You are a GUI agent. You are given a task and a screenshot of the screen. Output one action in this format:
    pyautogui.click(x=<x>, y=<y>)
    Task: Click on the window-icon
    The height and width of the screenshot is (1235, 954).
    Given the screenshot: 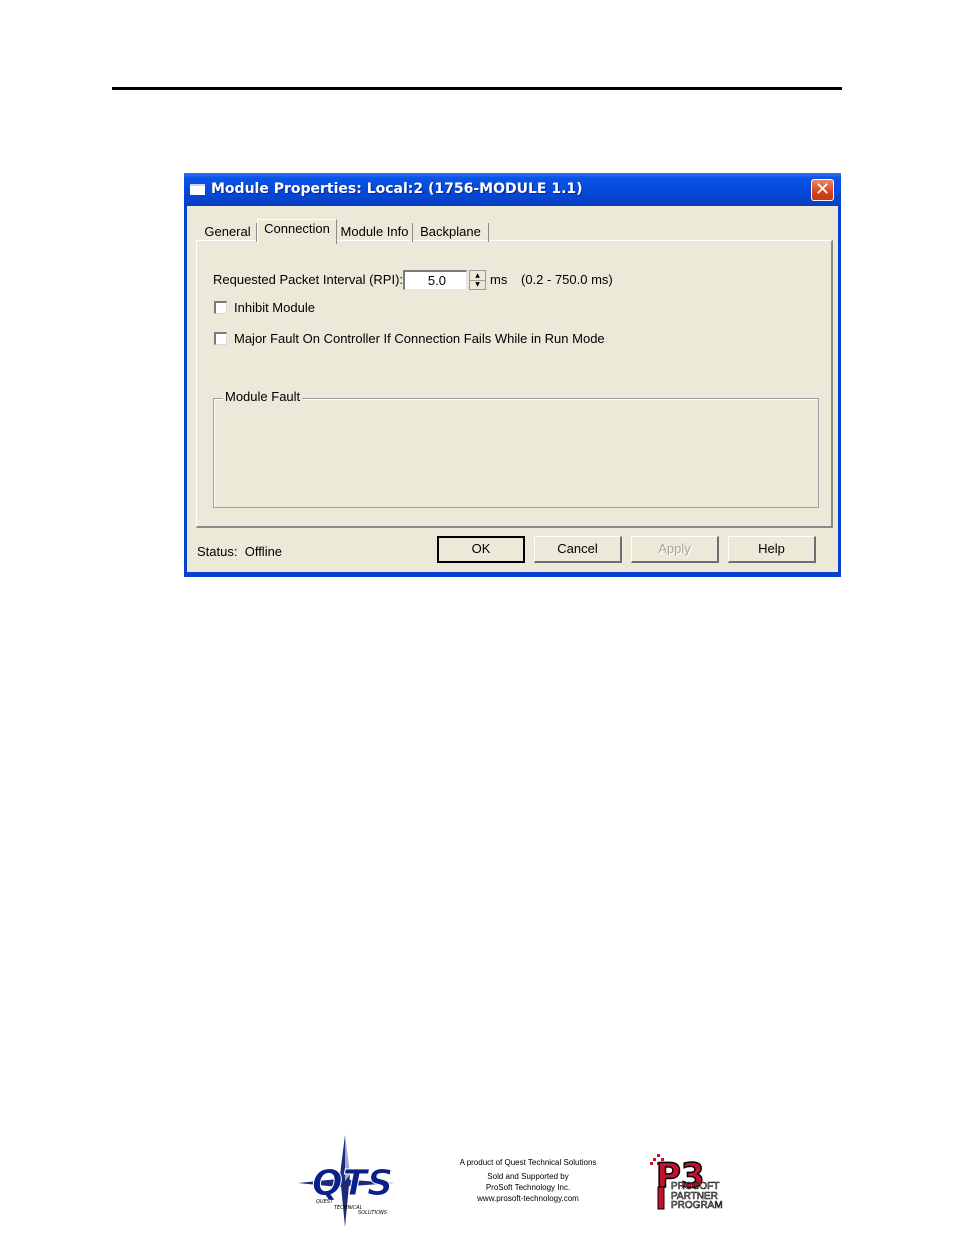 What is the action you would take?
    pyautogui.click(x=197, y=189)
    